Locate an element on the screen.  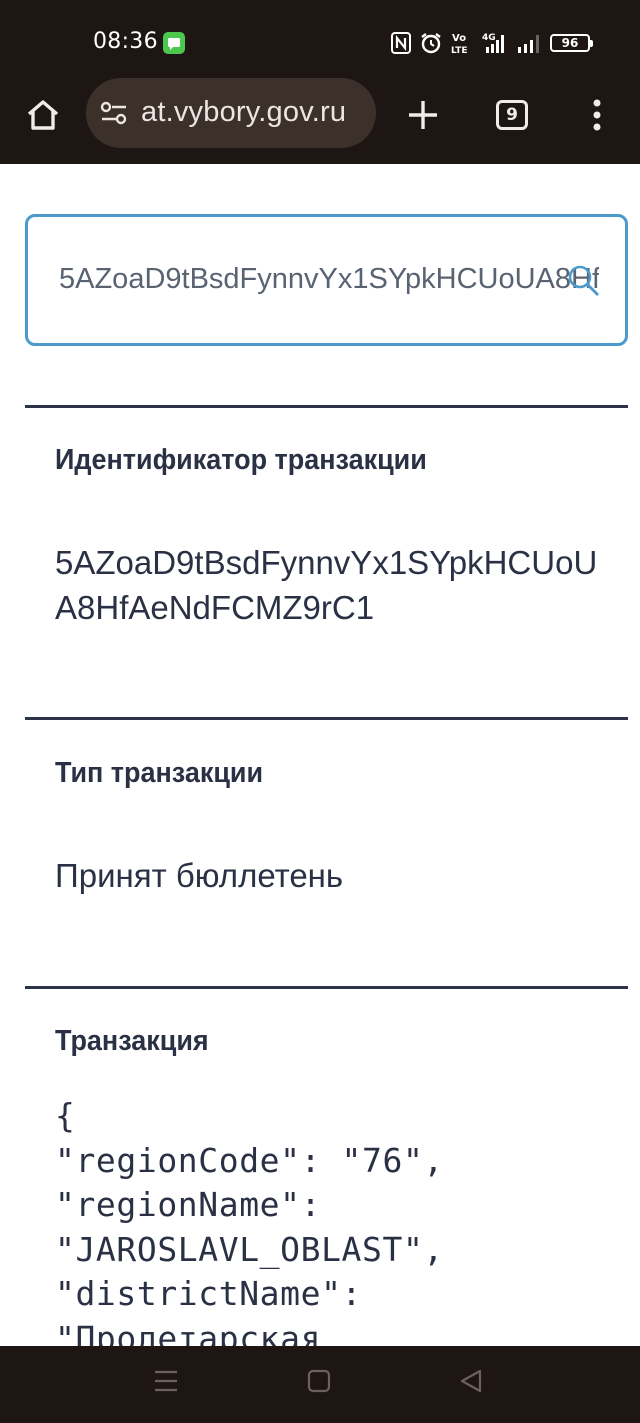
back-triangle-icon is located at coordinates (471, 1381).